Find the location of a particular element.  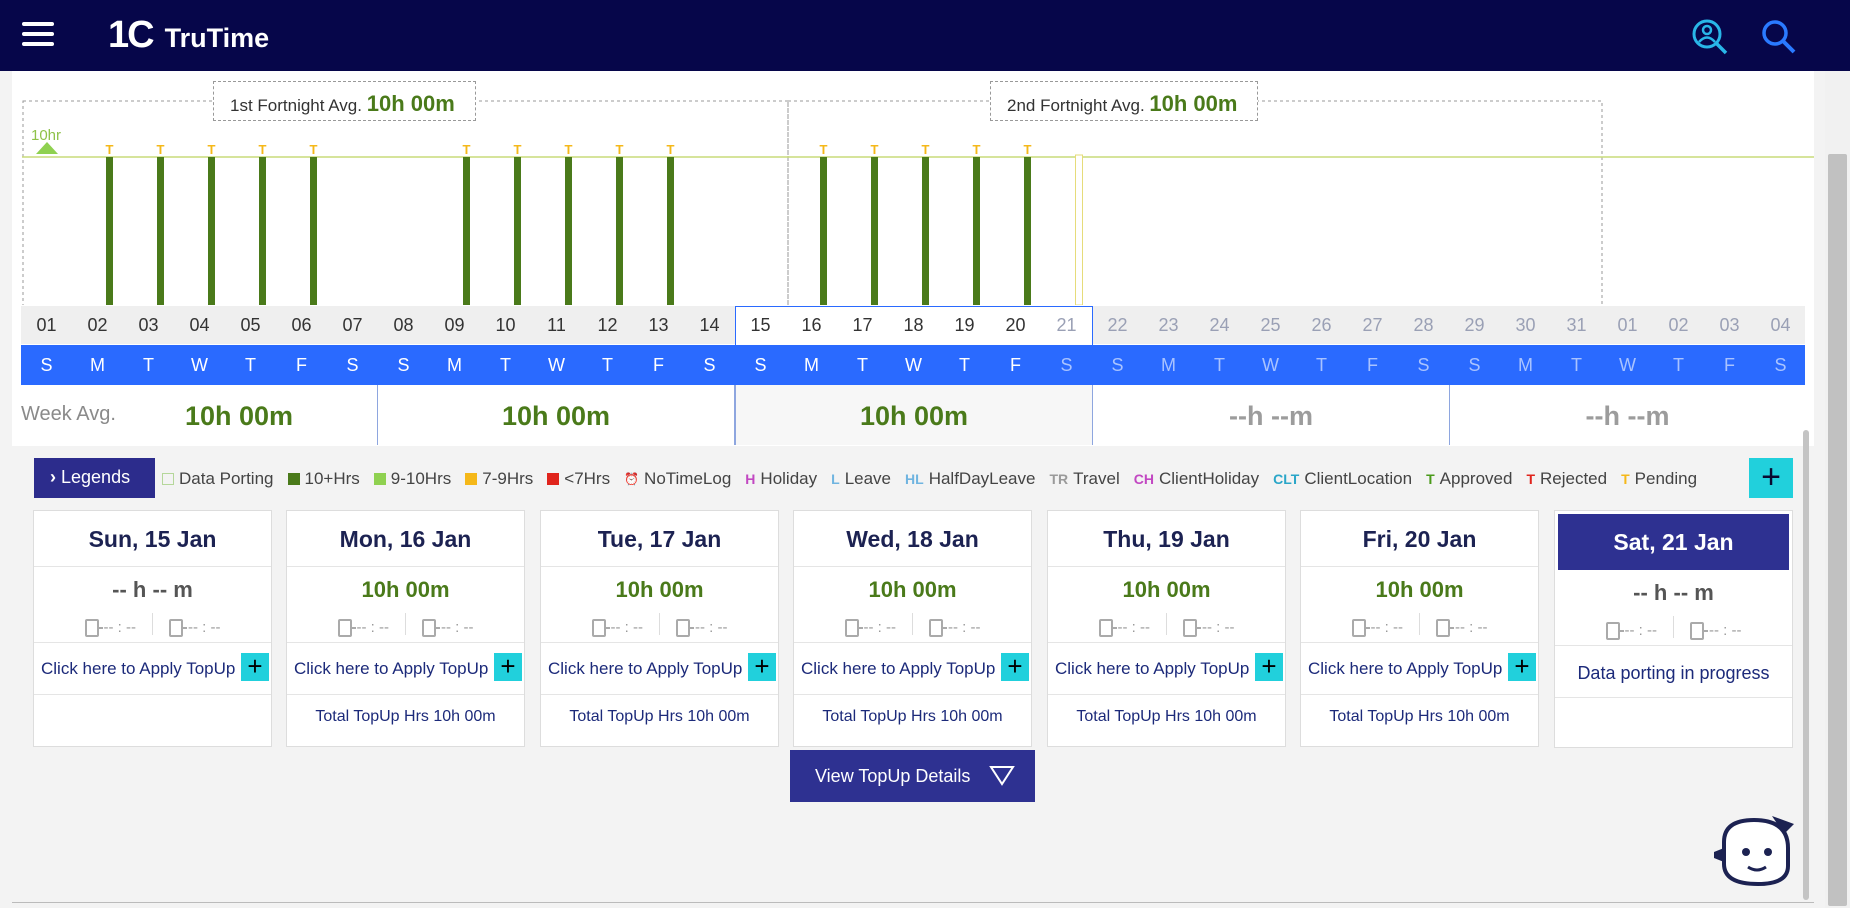

search-icon is located at coordinates (1779, 37).